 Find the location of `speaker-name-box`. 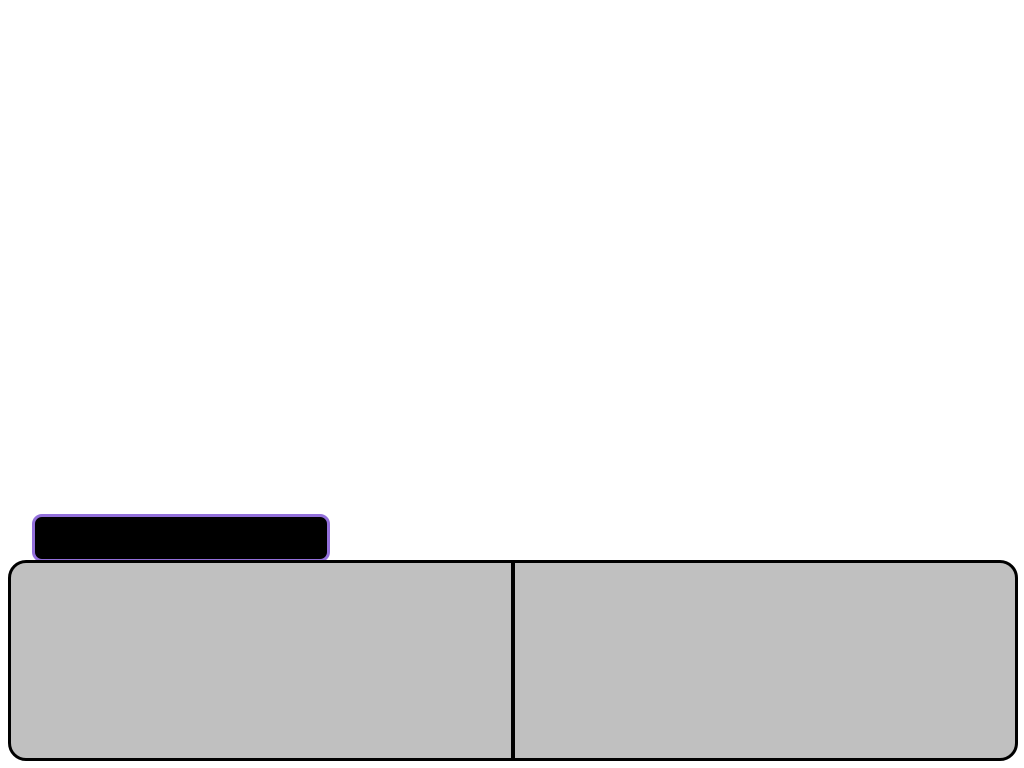

speaker-name-box is located at coordinates (181, 538).